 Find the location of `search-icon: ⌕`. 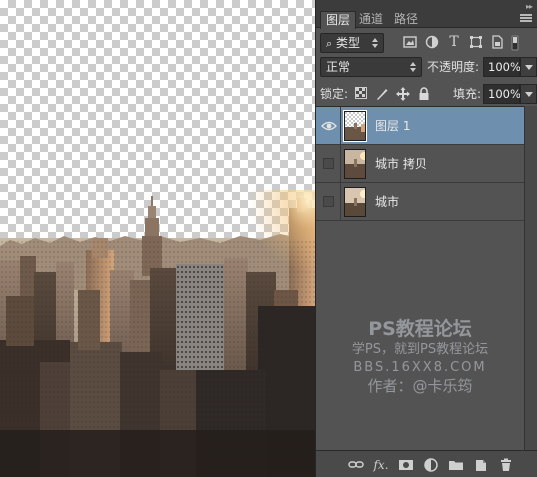

search-icon: ⌕ is located at coordinates (329, 43).